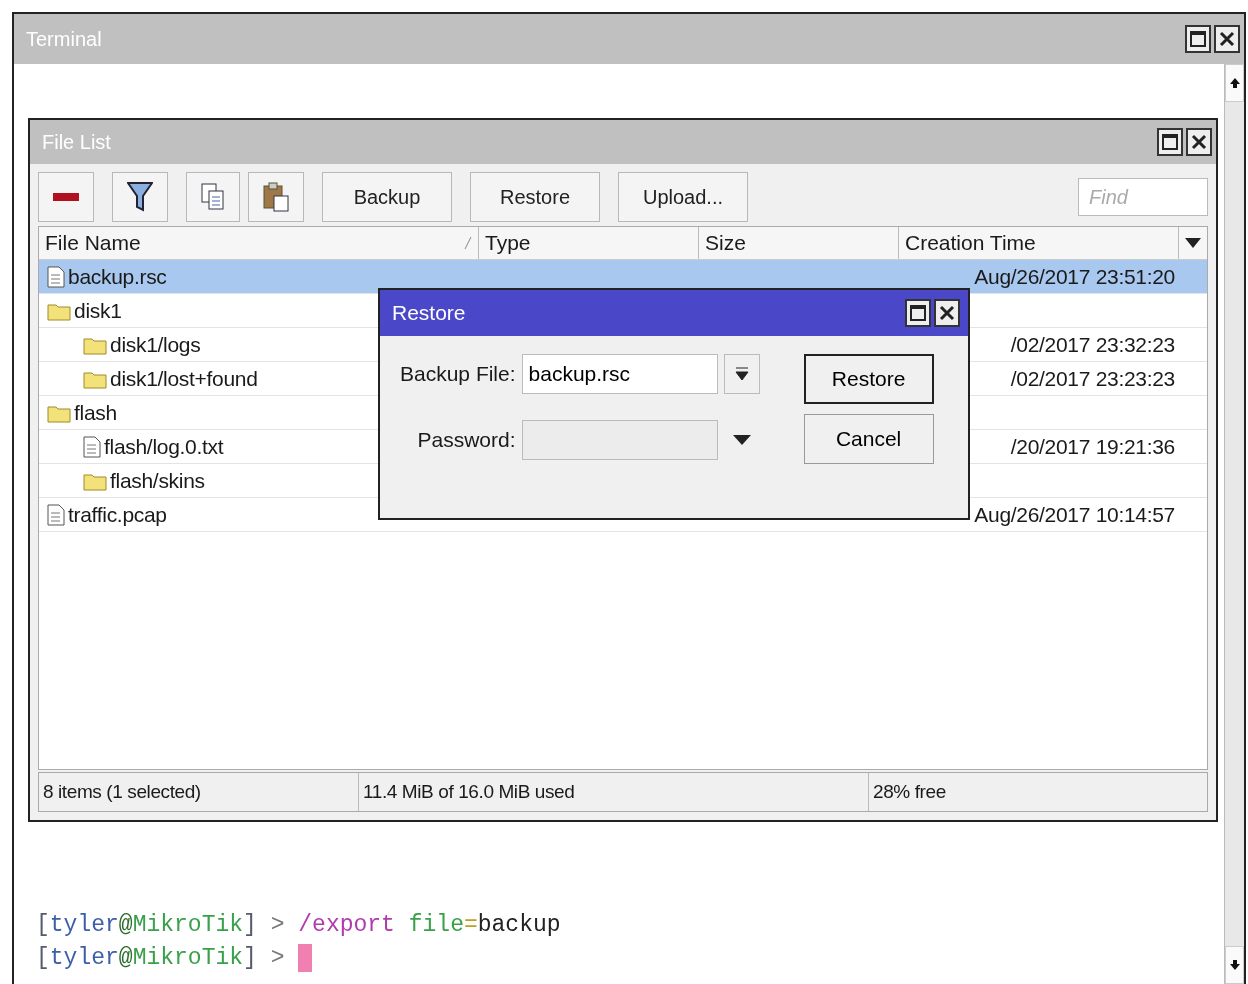  What do you see at coordinates (95, 412) in the screenshot?
I see `file-name: flash` at bounding box center [95, 412].